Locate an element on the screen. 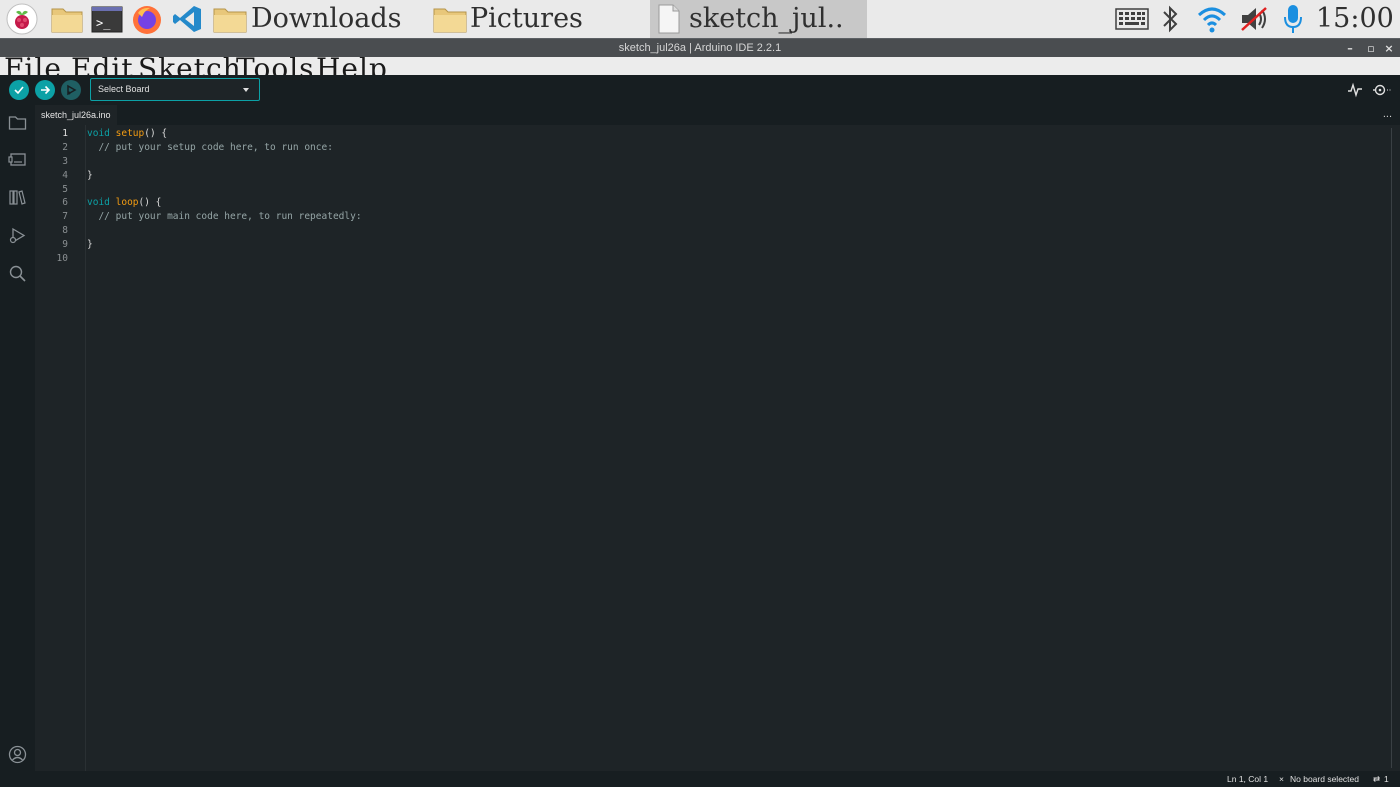 This screenshot has width=1400, height=787. notification-count: 1 is located at coordinates (1386, 779).